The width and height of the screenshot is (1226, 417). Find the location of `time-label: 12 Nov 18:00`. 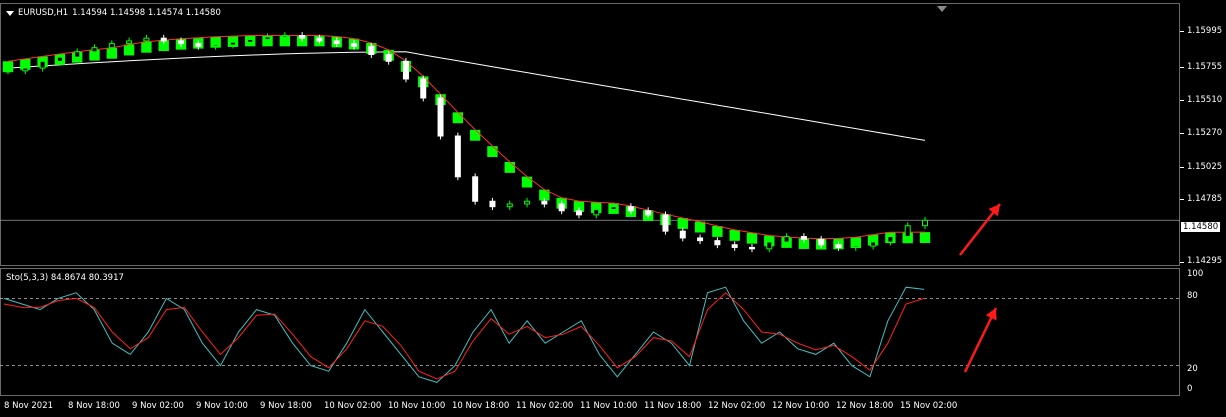

time-label: 12 Nov 18:00 is located at coordinates (865, 406).